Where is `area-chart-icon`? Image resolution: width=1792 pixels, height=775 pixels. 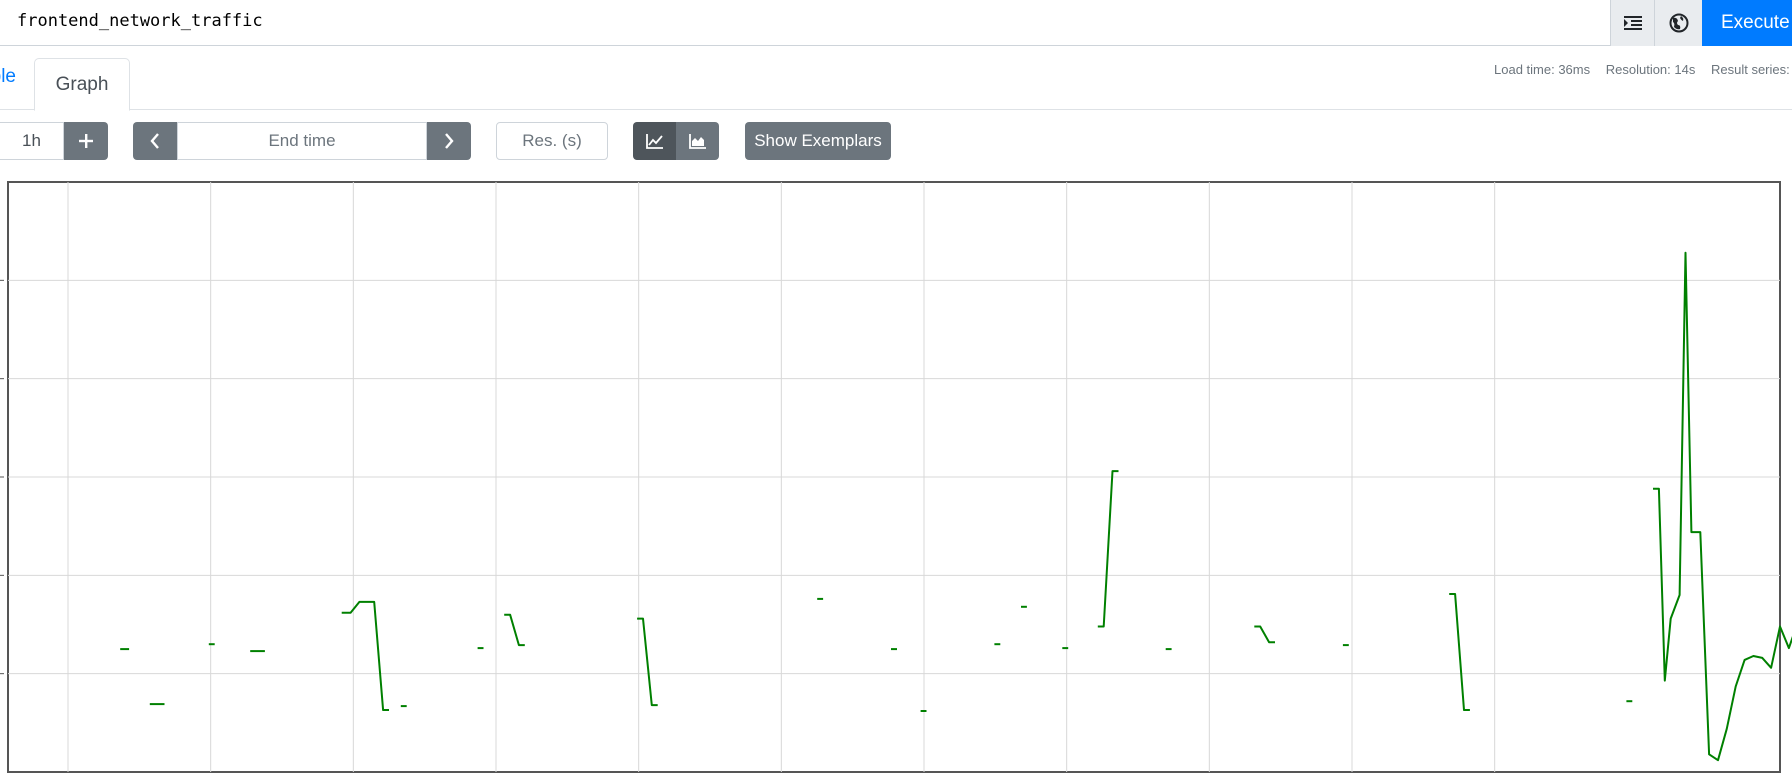
area-chart-icon is located at coordinates (697, 141).